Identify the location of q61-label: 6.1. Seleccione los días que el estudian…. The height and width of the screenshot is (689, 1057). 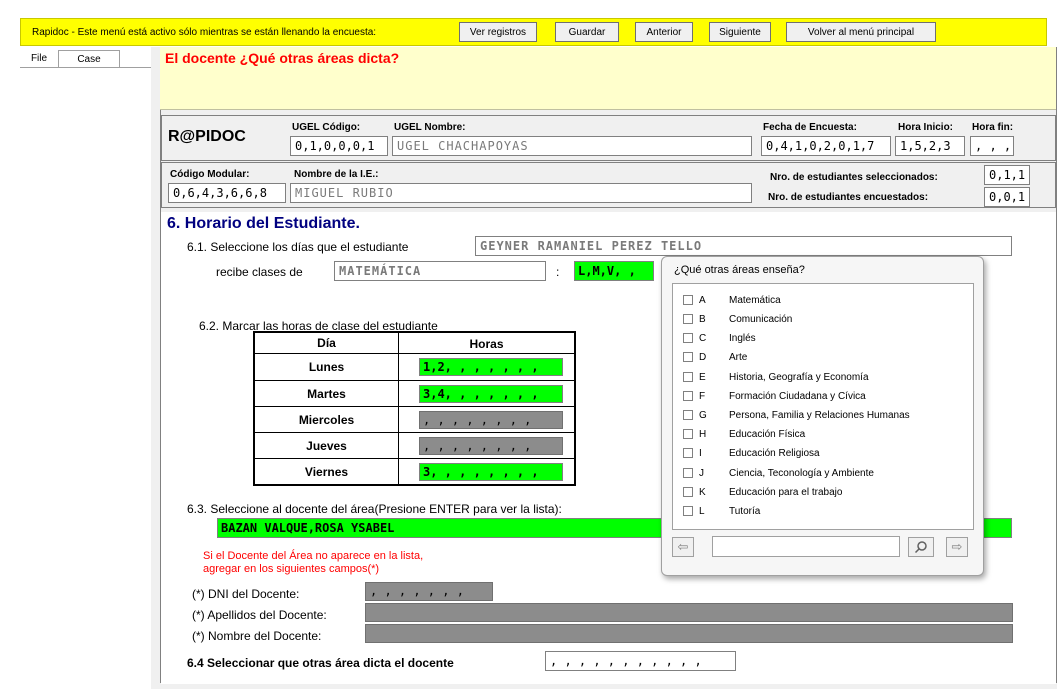
(298, 247).